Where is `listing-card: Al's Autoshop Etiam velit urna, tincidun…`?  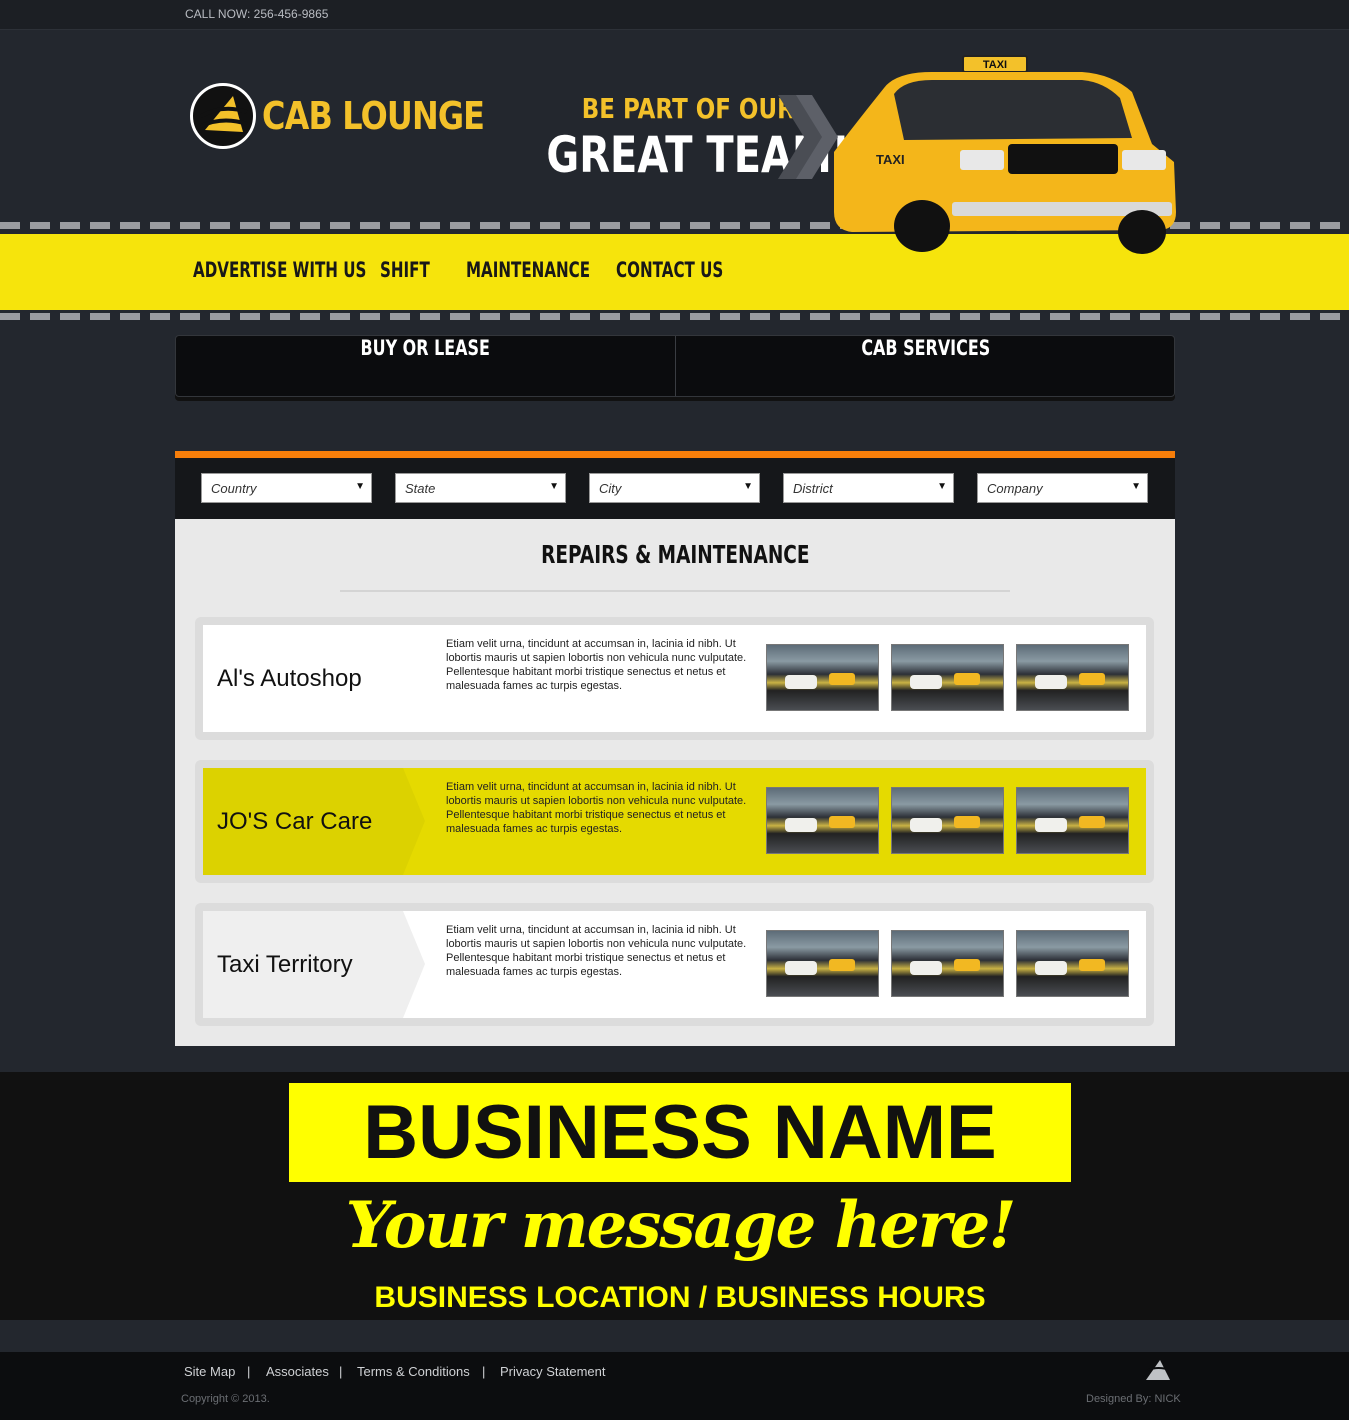 listing-card: Al's Autoshop Etiam velit urna, tincidun… is located at coordinates (674, 678).